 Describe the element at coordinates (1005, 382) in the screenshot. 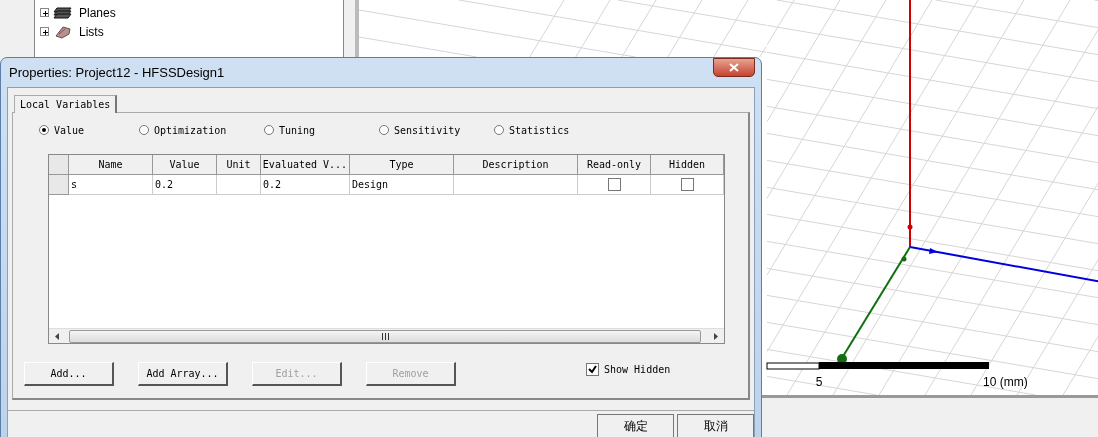

I see `scale-label: 10 (mm)` at that location.